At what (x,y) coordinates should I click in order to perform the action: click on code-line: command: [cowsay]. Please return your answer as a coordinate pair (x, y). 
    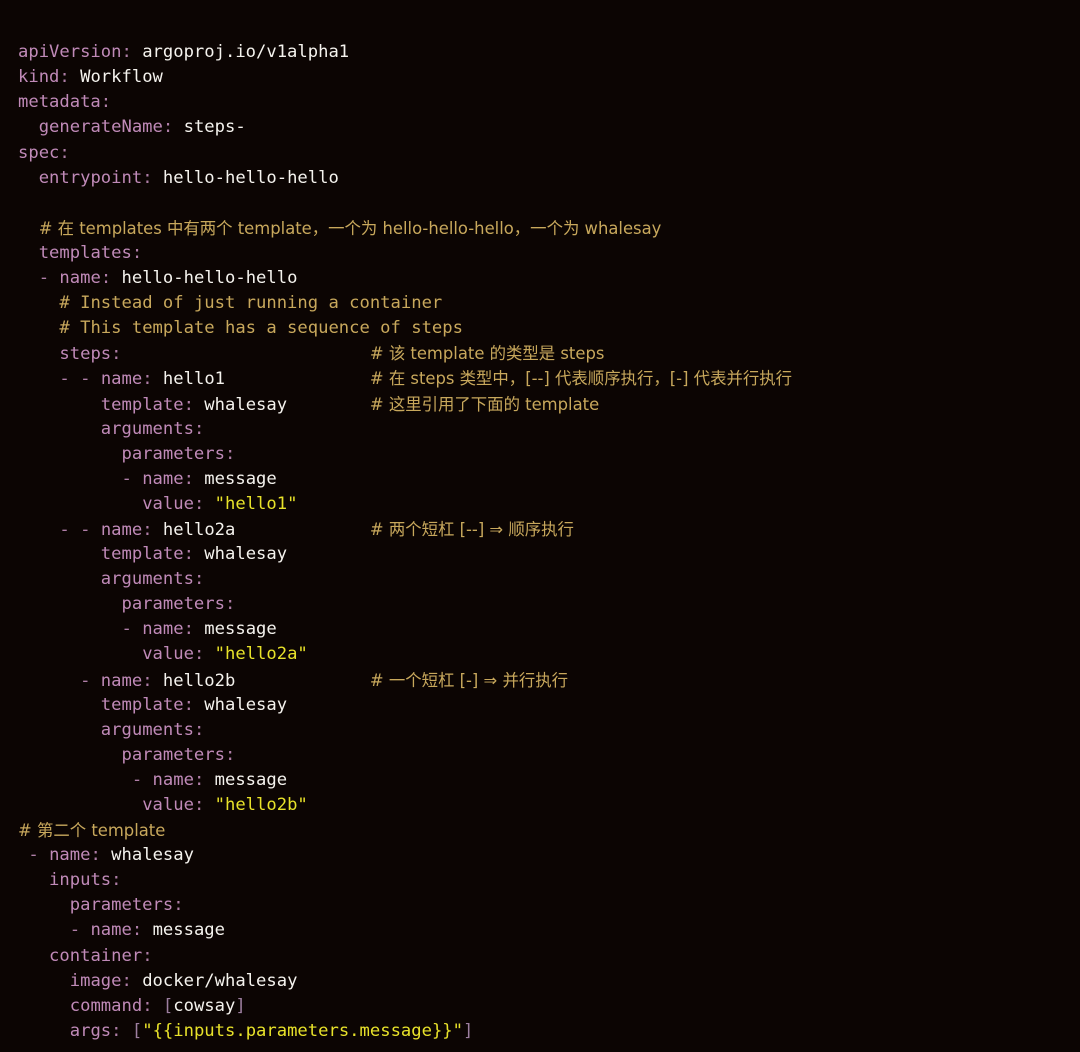
    Looking at the image, I should click on (405, 1006).